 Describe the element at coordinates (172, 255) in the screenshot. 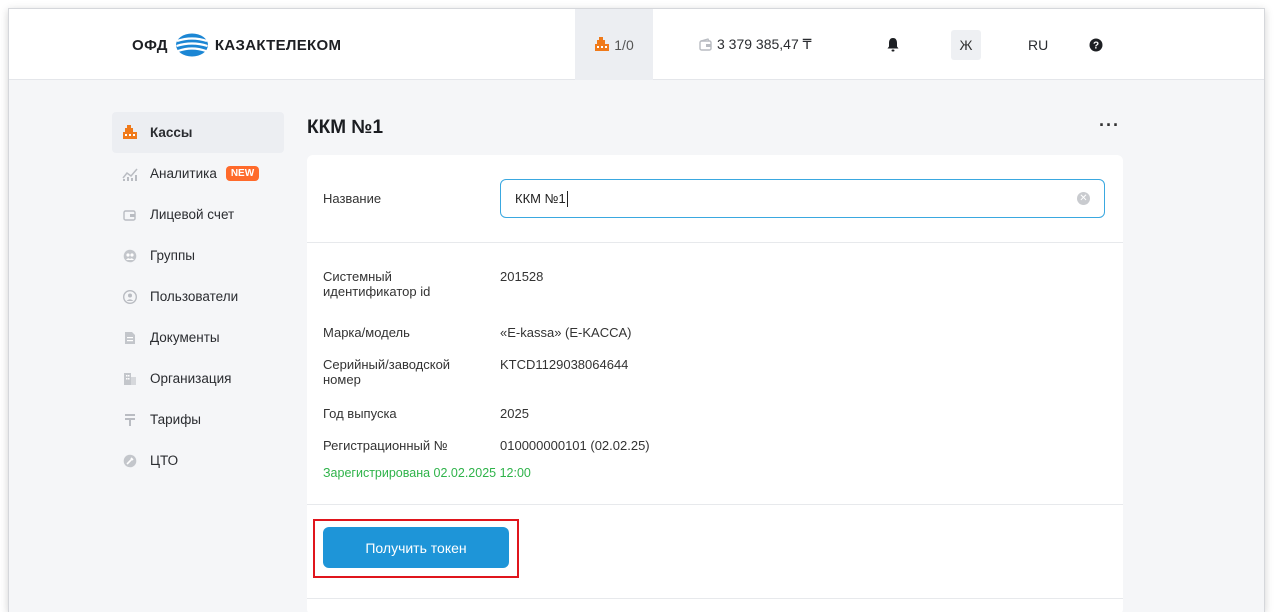

I see `sidebar-item-label: Группы` at that location.